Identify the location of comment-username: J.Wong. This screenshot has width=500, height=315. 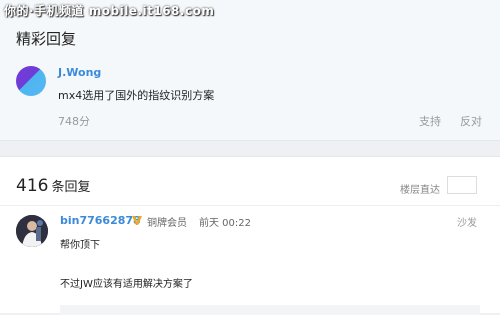
(79, 72).